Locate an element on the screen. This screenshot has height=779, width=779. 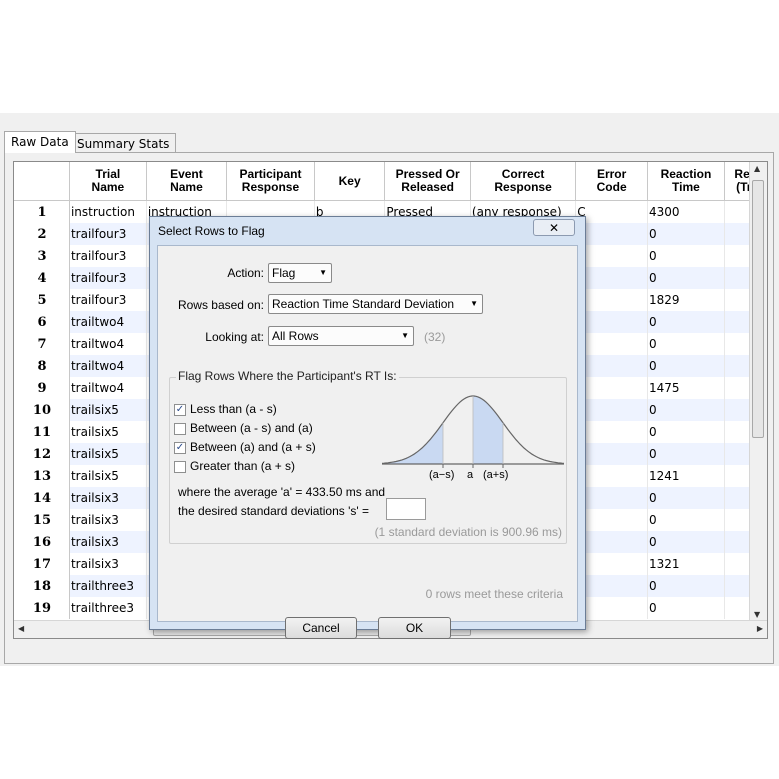
row-number: 8 is located at coordinates (42, 366).